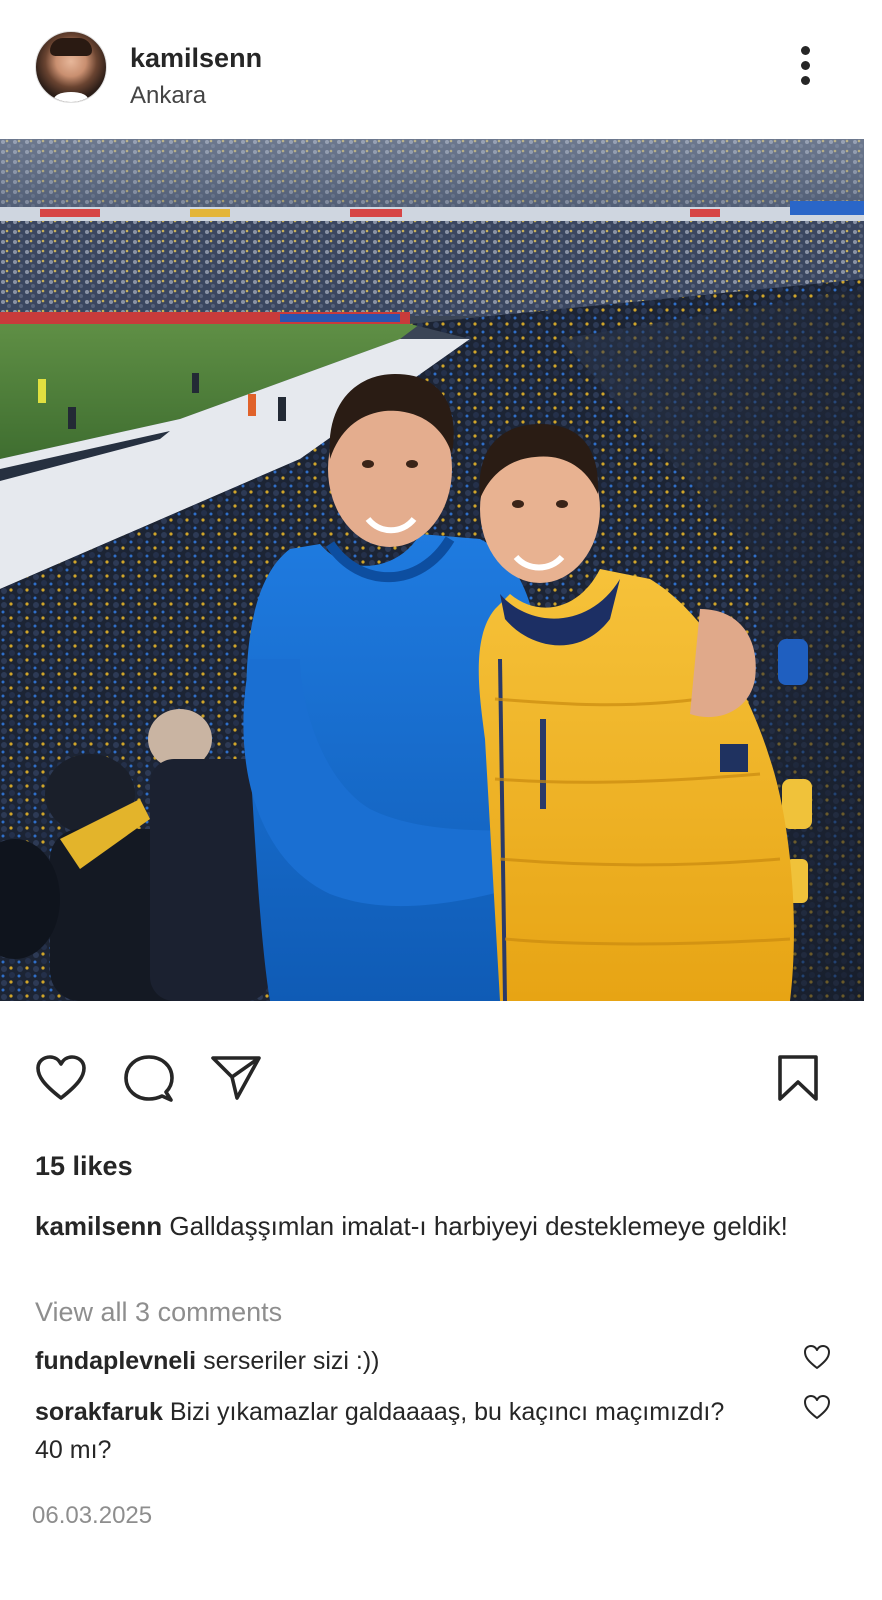 This screenshot has height=1600, width=882. I want to click on post-actions, so click(441, 1080).